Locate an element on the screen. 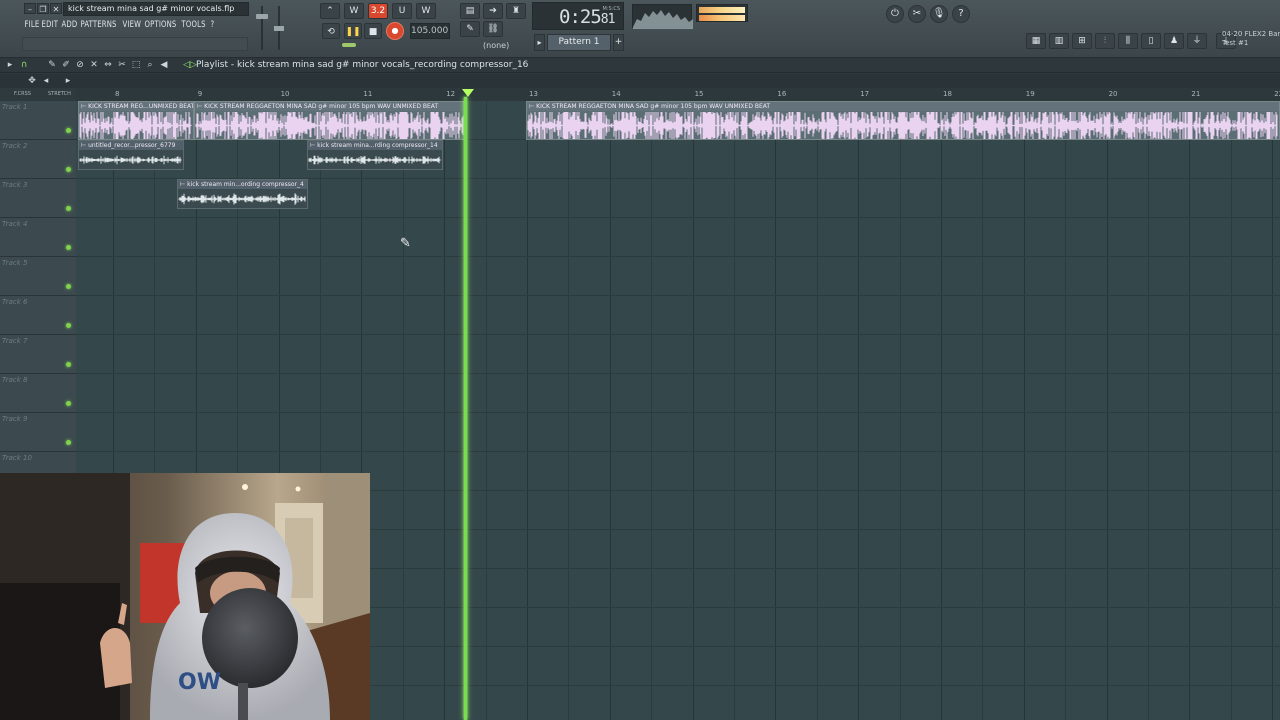 This screenshot has width=1280, height=720. ruler-bar-number: 13 is located at coordinates (533, 94).